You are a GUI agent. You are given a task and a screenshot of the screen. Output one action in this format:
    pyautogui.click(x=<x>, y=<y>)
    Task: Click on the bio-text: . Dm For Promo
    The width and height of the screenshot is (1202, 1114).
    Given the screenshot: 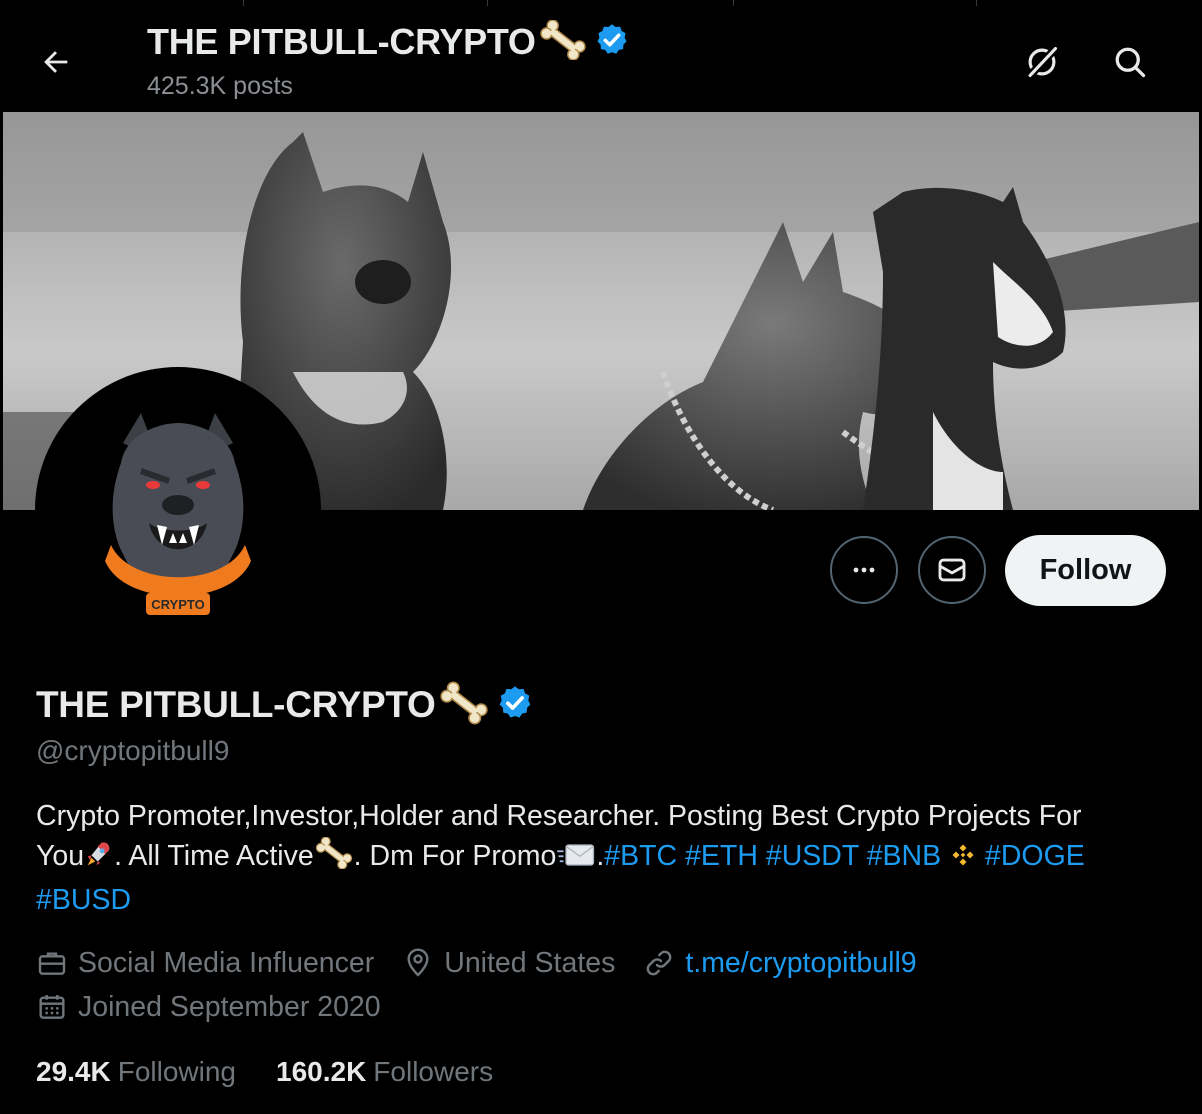 What is the action you would take?
    pyautogui.click(x=455, y=856)
    